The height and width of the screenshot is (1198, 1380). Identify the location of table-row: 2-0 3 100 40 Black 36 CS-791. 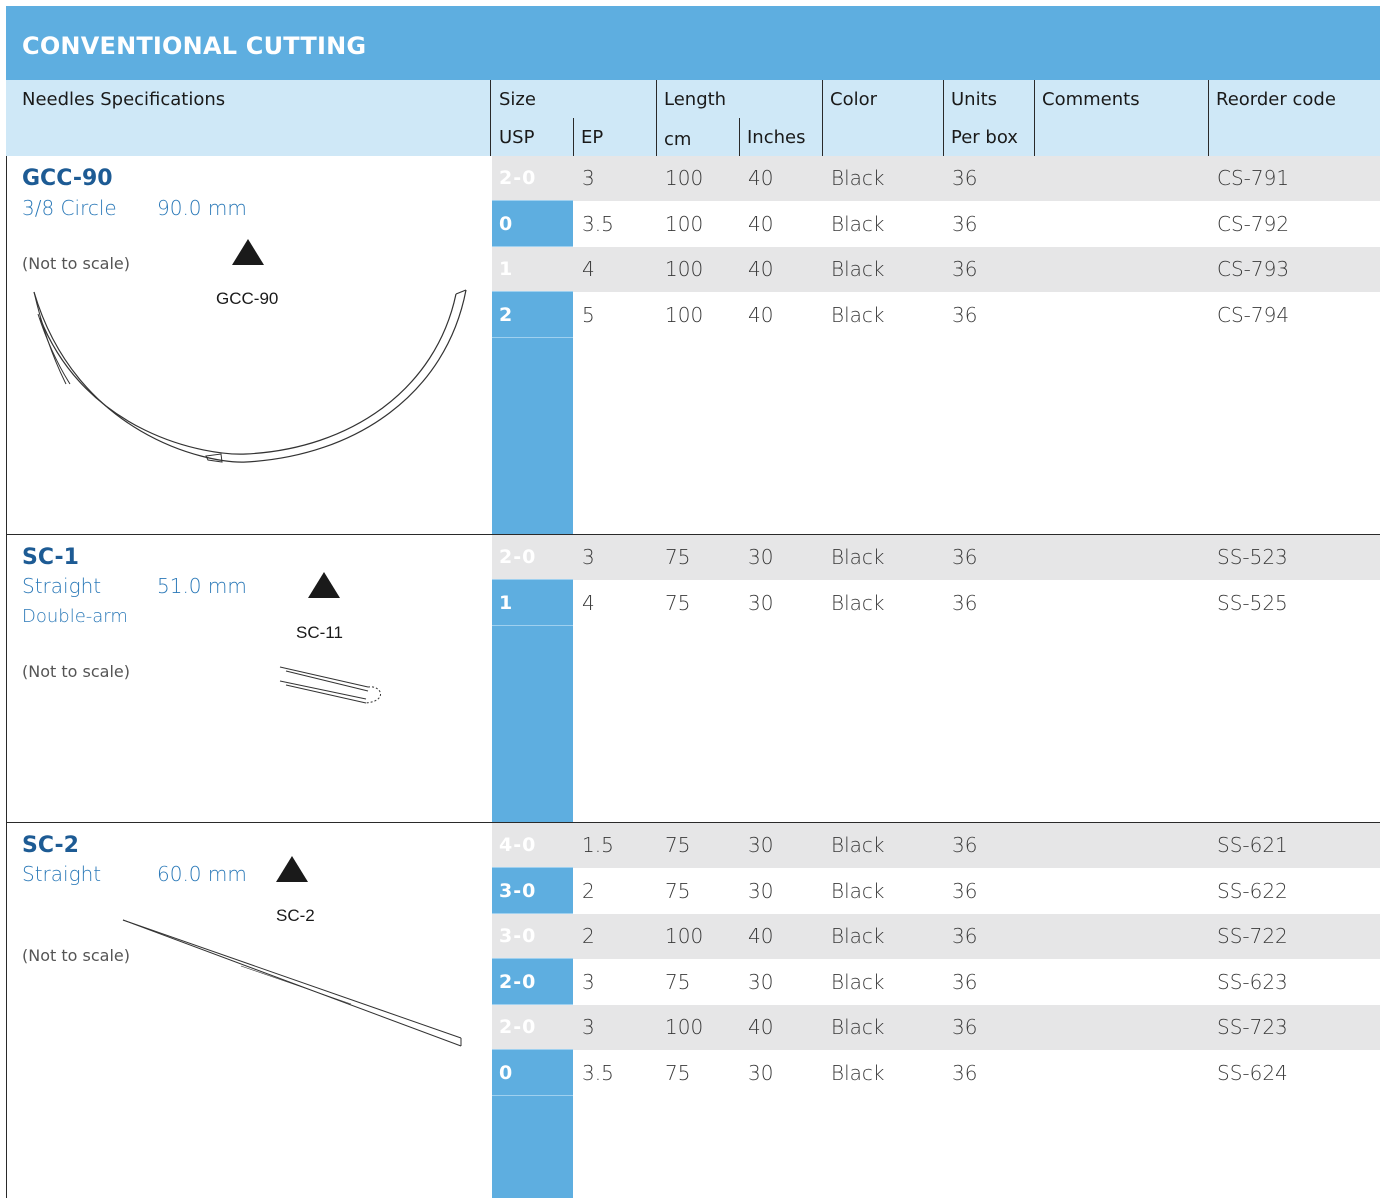
(936, 178).